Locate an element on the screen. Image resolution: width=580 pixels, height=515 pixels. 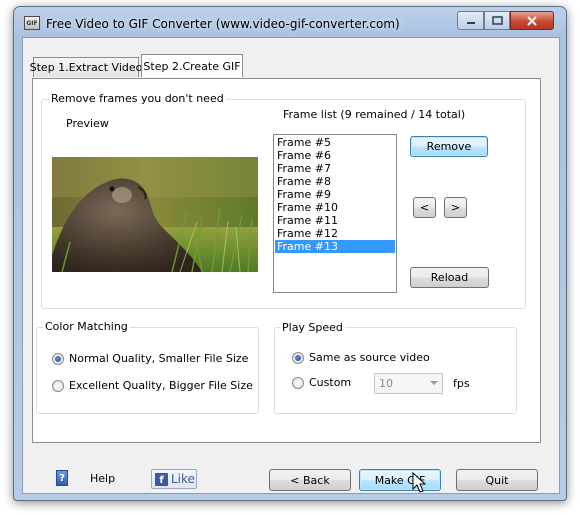
mouse-cursor-icon is located at coordinates (419, 482).